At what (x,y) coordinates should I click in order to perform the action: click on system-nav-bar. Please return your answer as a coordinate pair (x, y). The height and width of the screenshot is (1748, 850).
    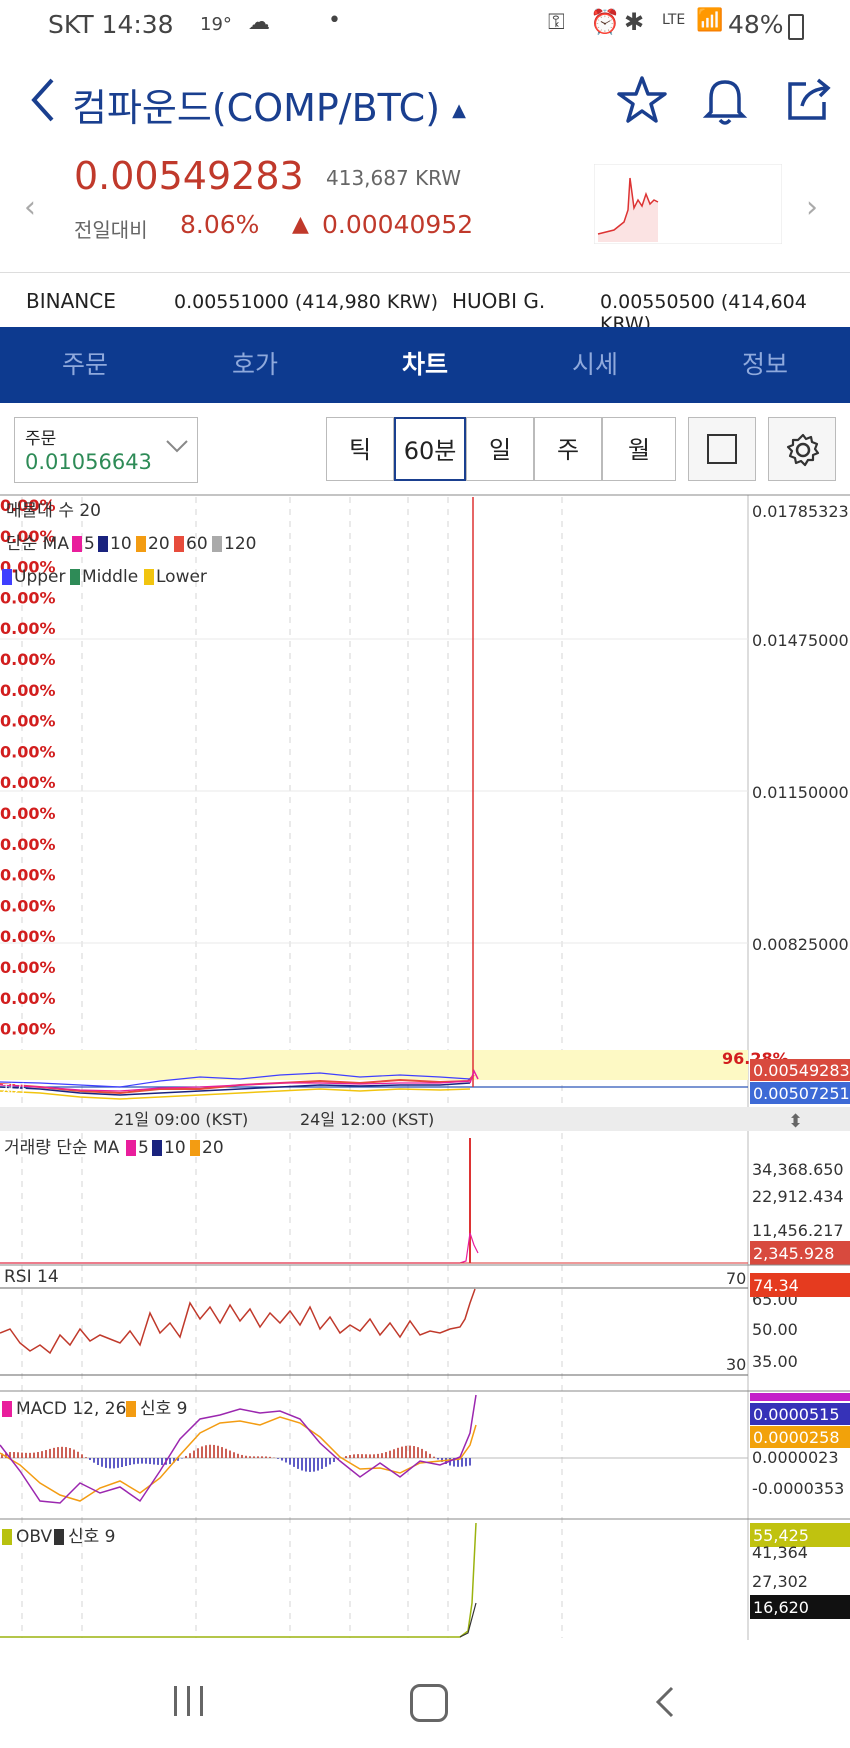
    Looking at the image, I should click on (425, 1694).